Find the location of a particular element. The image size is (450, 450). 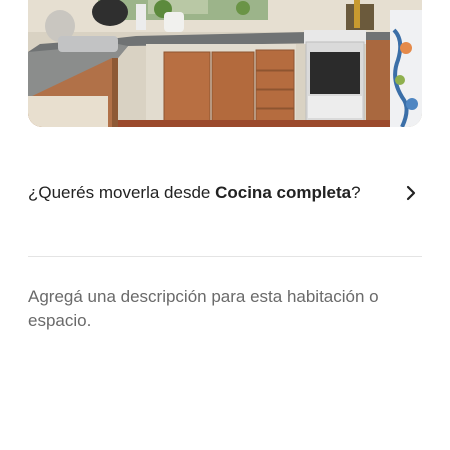

chevron-right-icon is located at coordinates (411, 193).